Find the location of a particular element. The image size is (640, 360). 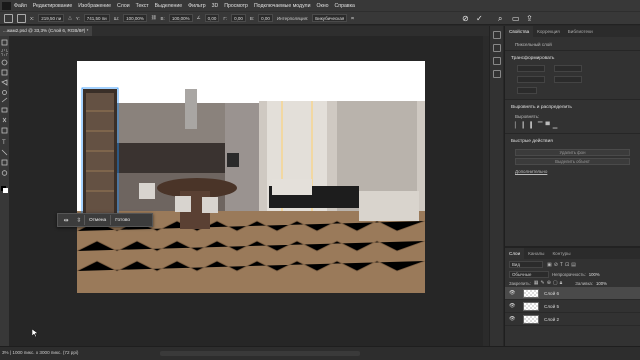

commit-transform-icon: ✓ is located at coordinates (479, 19).